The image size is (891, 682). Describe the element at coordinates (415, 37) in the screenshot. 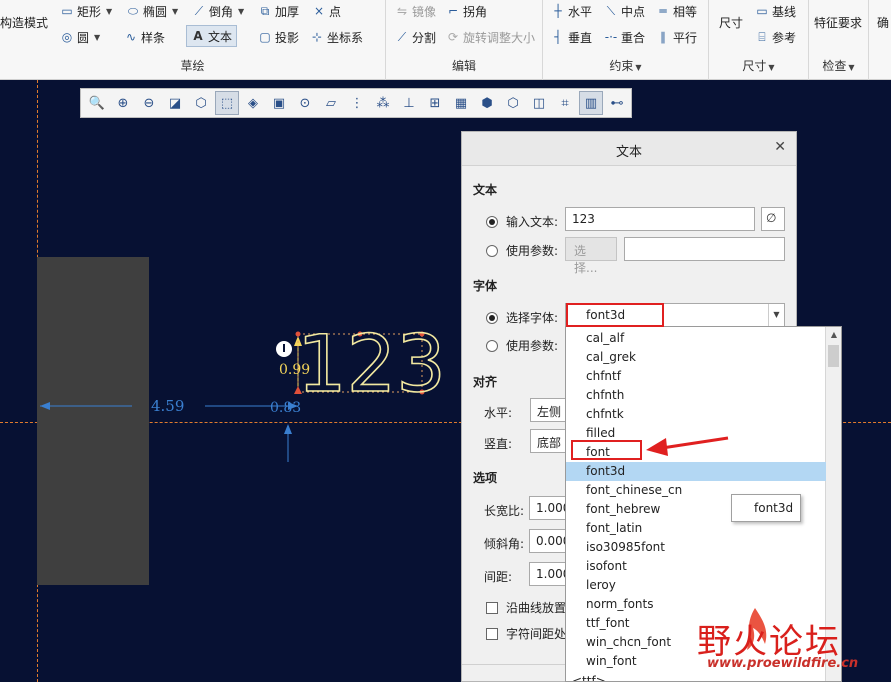

I see `divide-button: ⟋ 分割` at that location.